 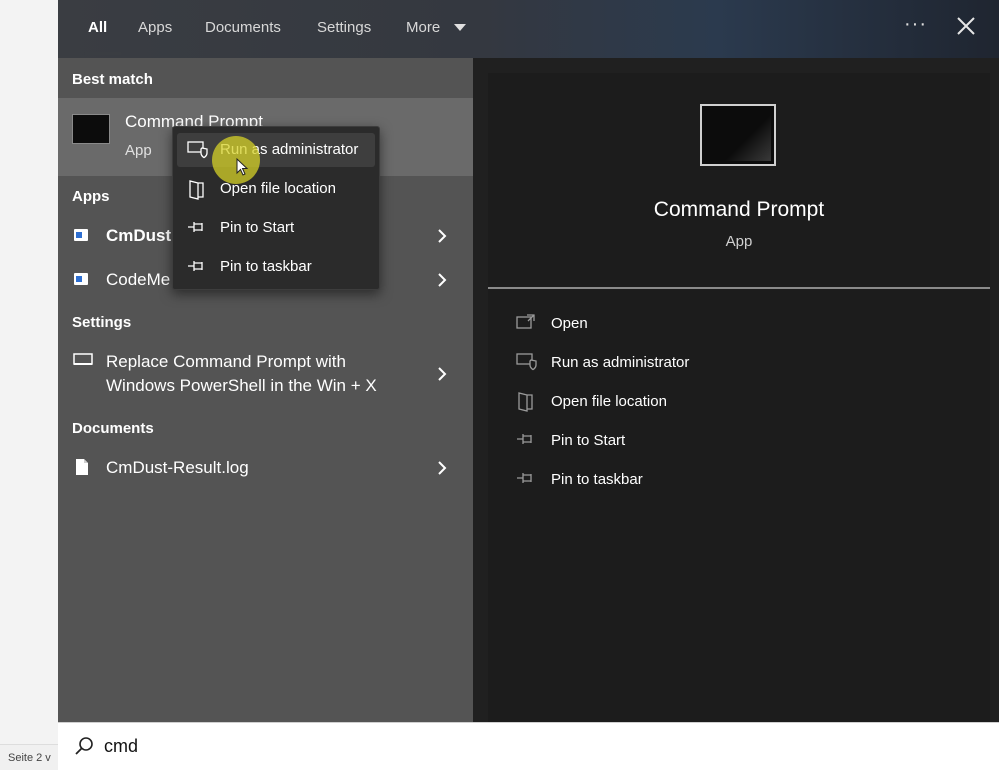 What do you see at coordinates (528, 29) in the screenshot?
I see `filter-tab-bar: All Apps Documents Settings More ···` at bounding box center [528, 29].